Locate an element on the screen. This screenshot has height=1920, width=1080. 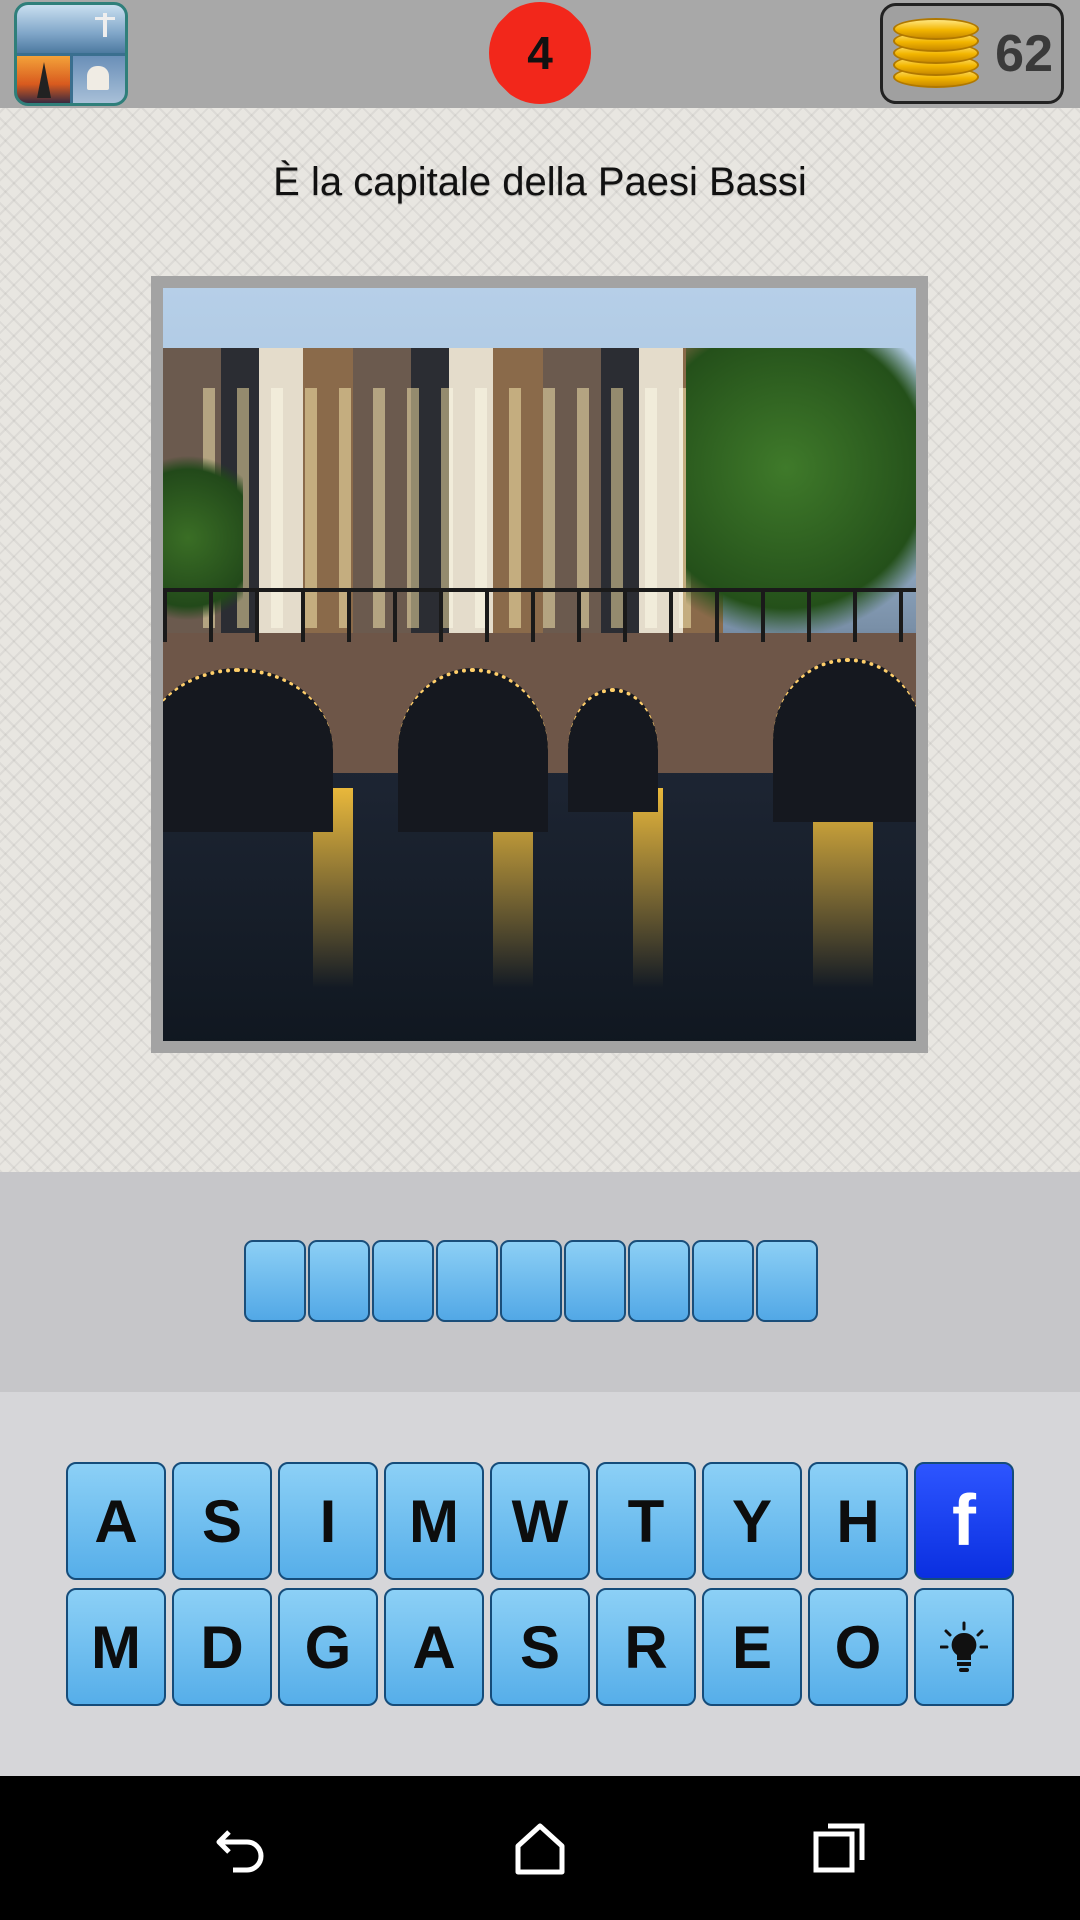
answer-area is located at coordinates (540, 1282).